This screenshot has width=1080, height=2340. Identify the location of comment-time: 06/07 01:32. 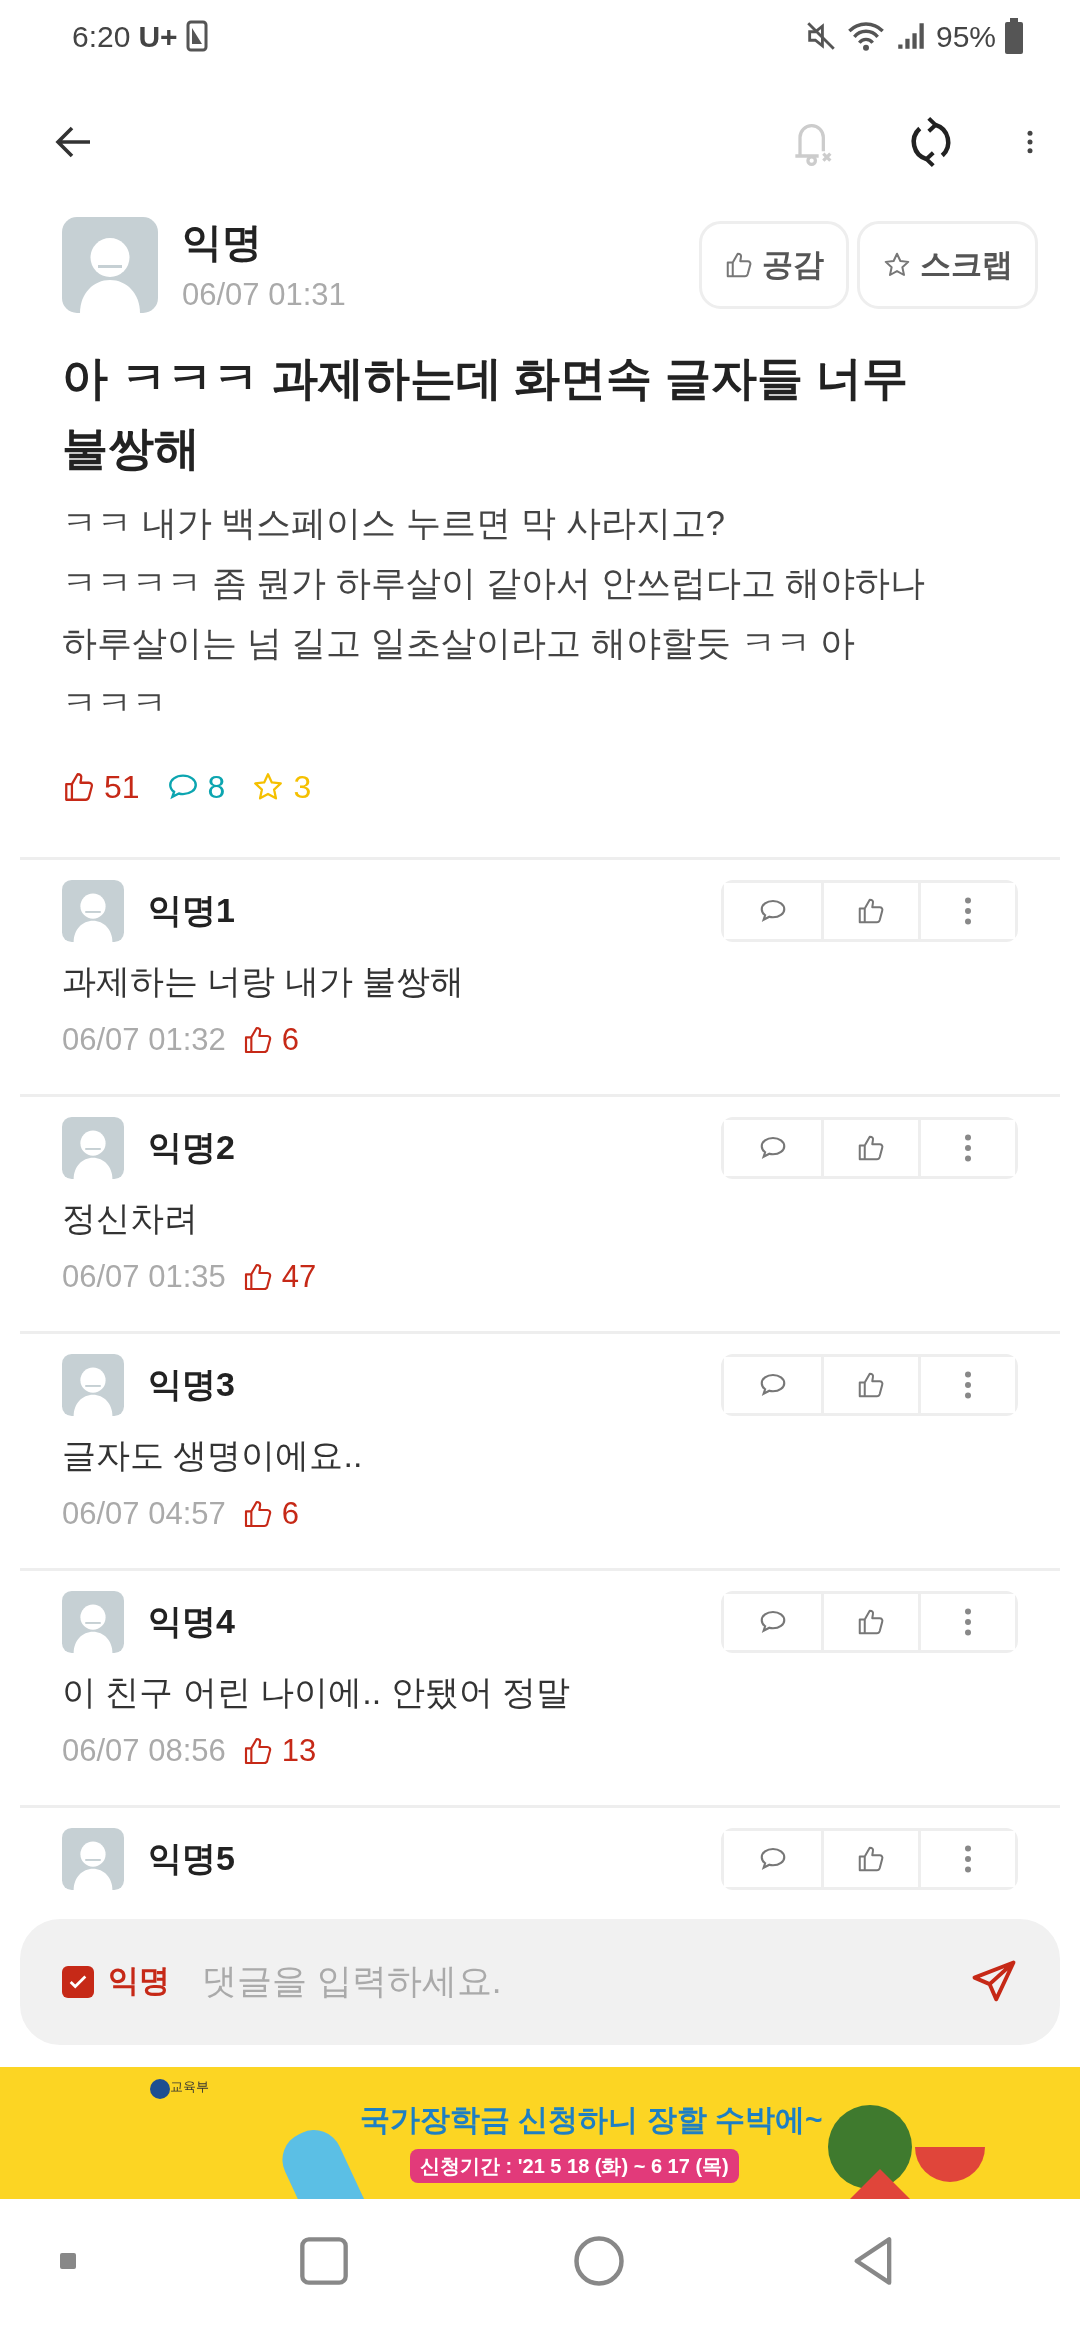
(144, 1039).